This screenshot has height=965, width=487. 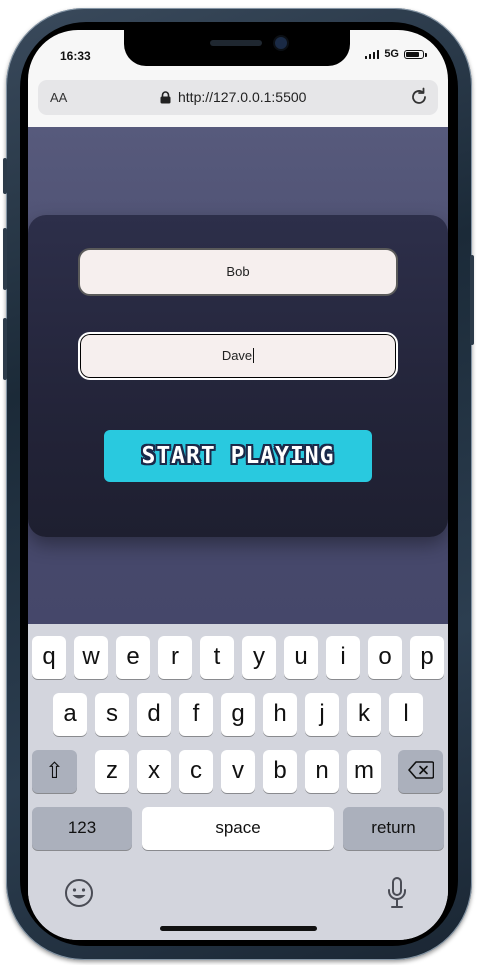 What do you see at coordinates (238, 456) in the screenshot?
I see `start-playing-button: START PLAYING` at bounding box center [238, 456].